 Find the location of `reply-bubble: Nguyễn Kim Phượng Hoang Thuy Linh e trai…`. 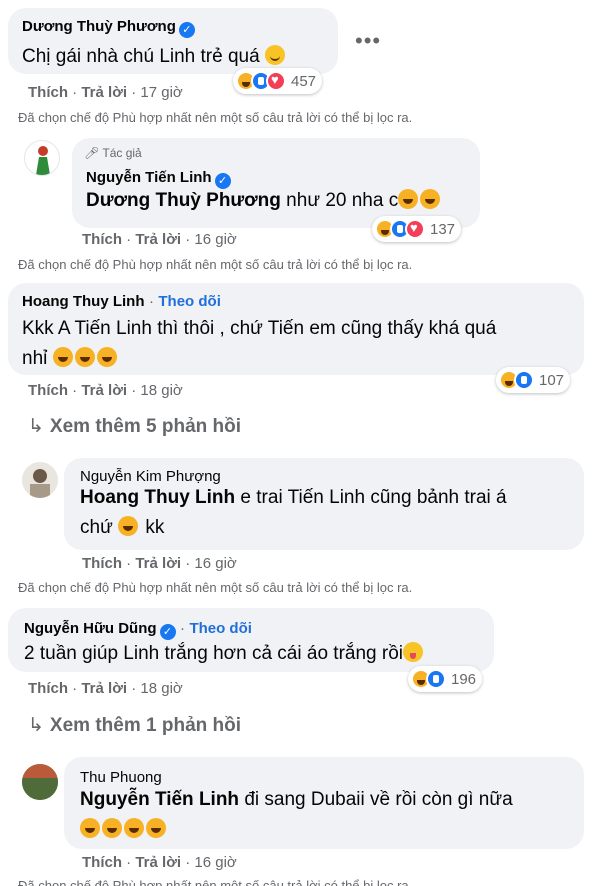

reply-bubble: Nguyễn Kim Phượng Hoang Thuy Linh e trai… is located at coordinates (324, 504).